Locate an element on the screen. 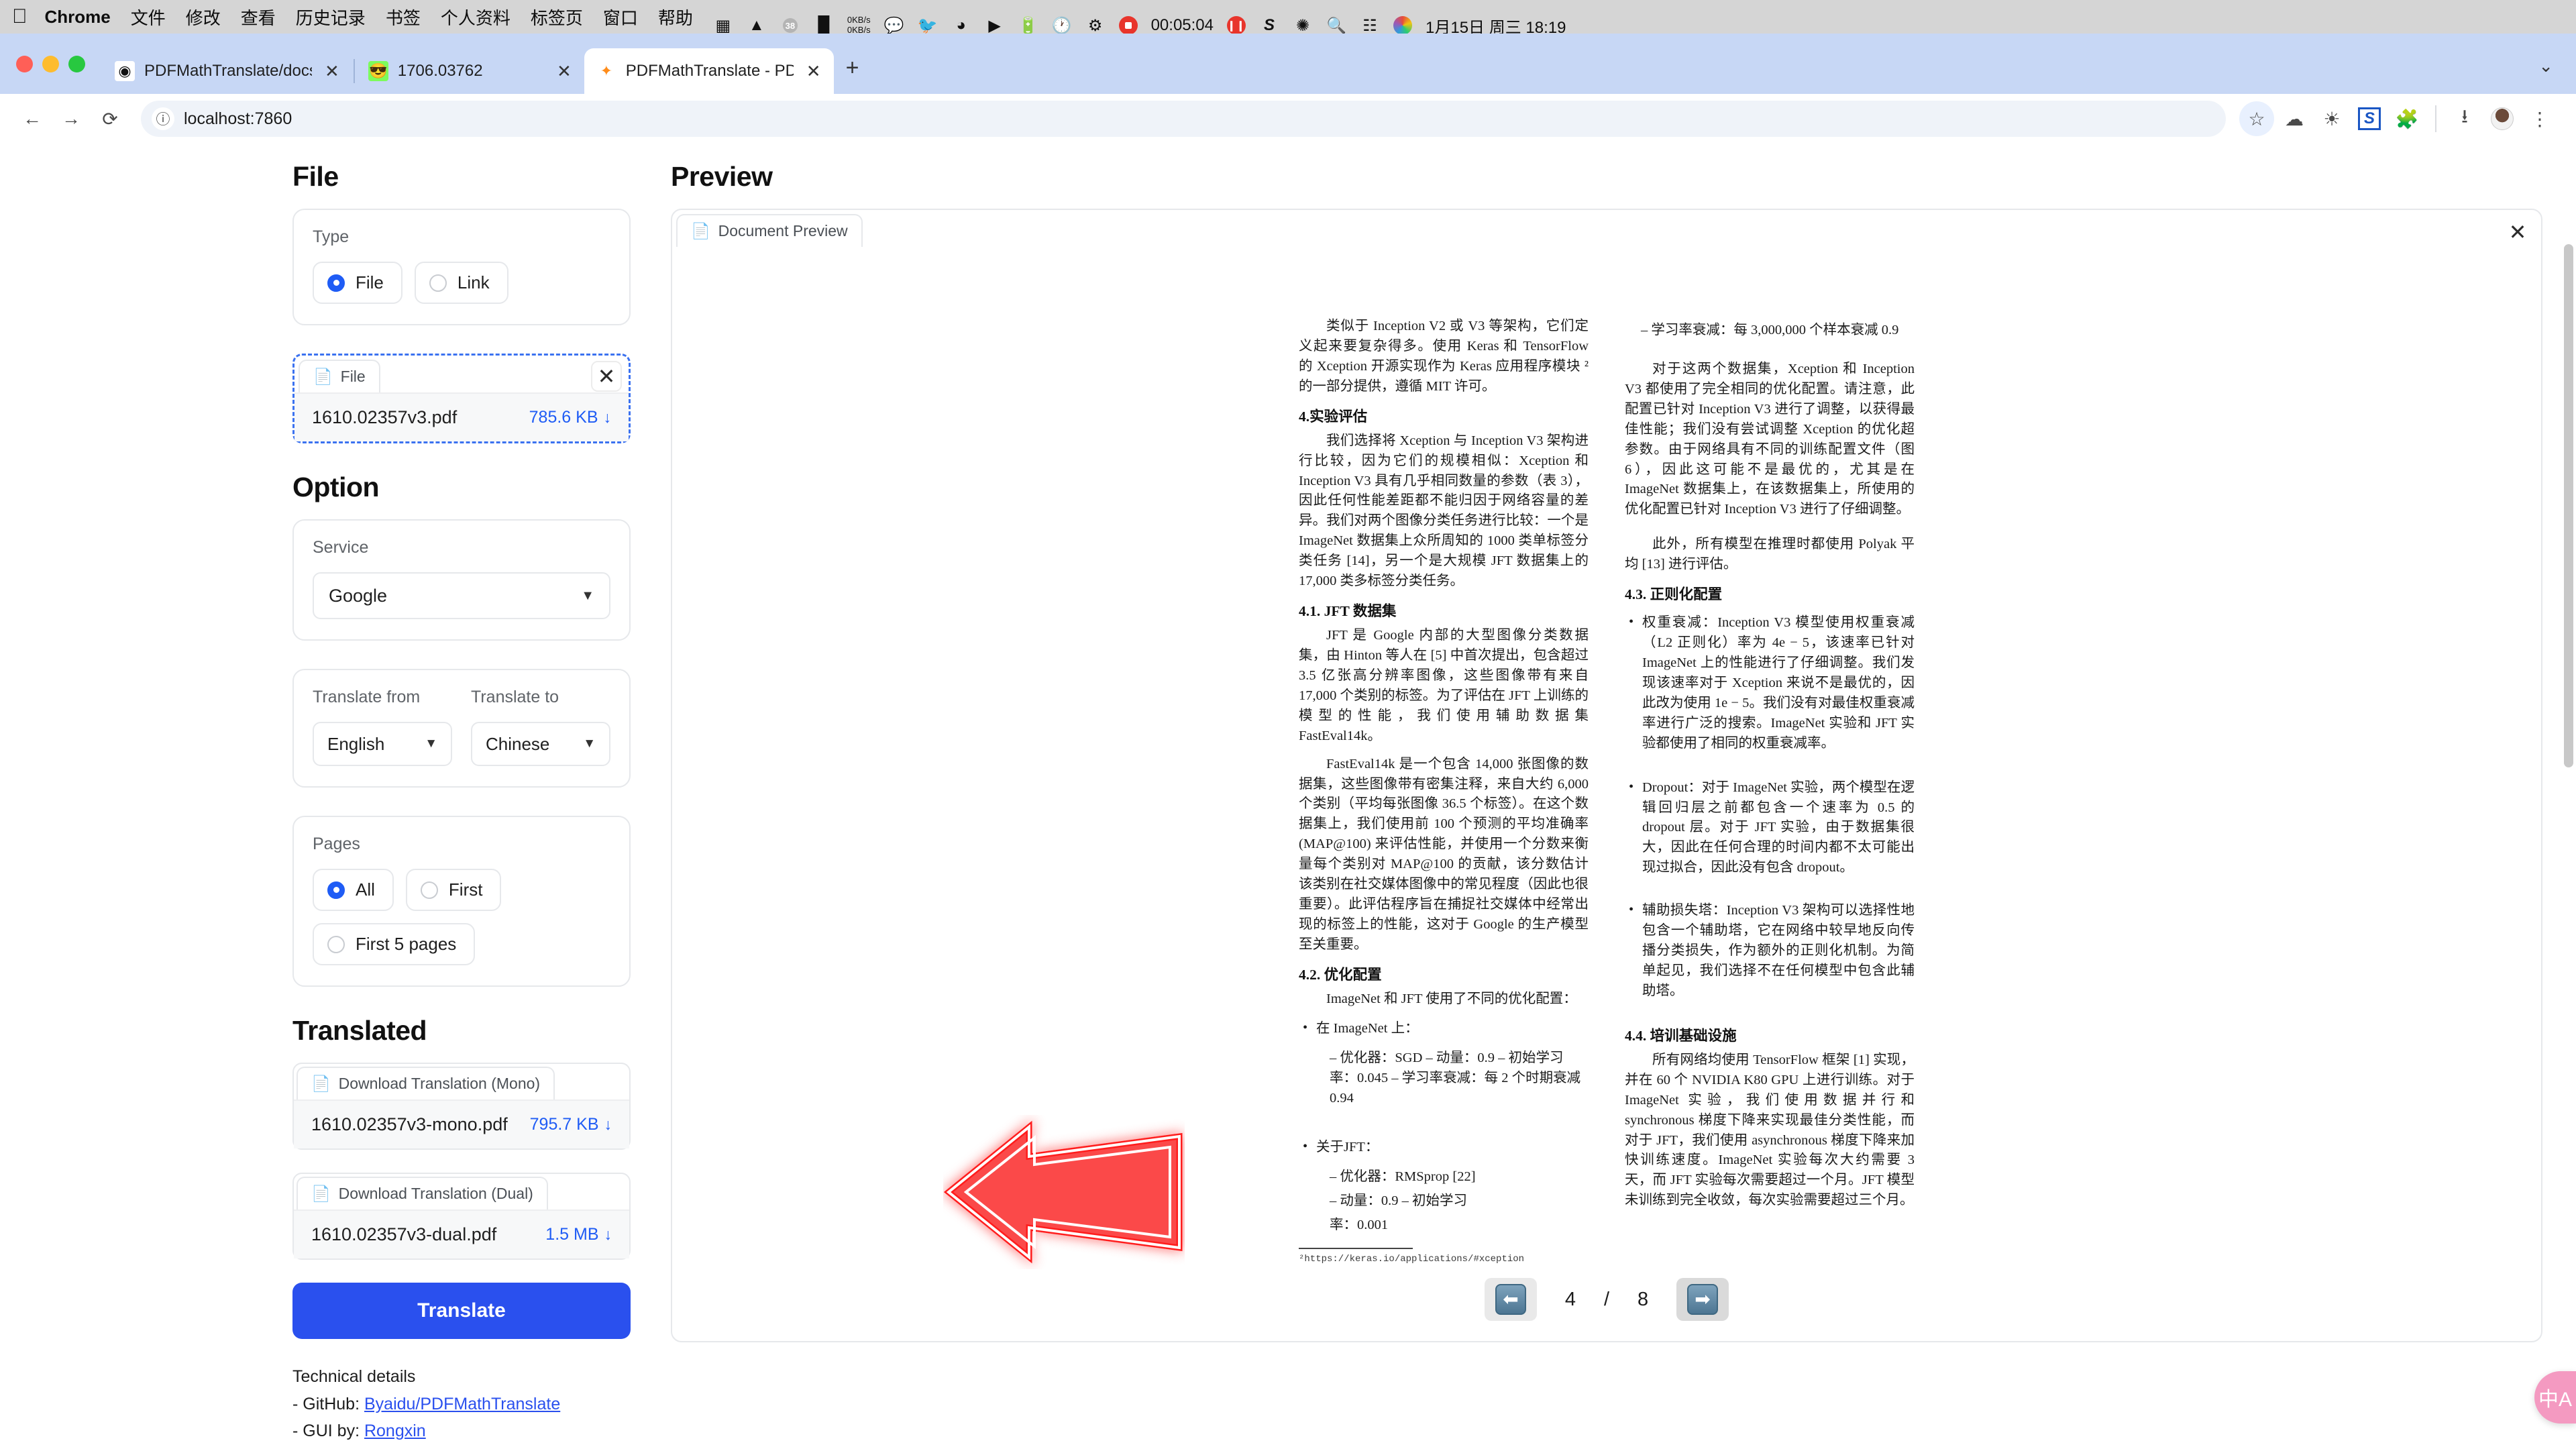 The height and width of the screenshot is (1449, 2576). input-source-icon: ▦ is located at coordinates (723, 25).